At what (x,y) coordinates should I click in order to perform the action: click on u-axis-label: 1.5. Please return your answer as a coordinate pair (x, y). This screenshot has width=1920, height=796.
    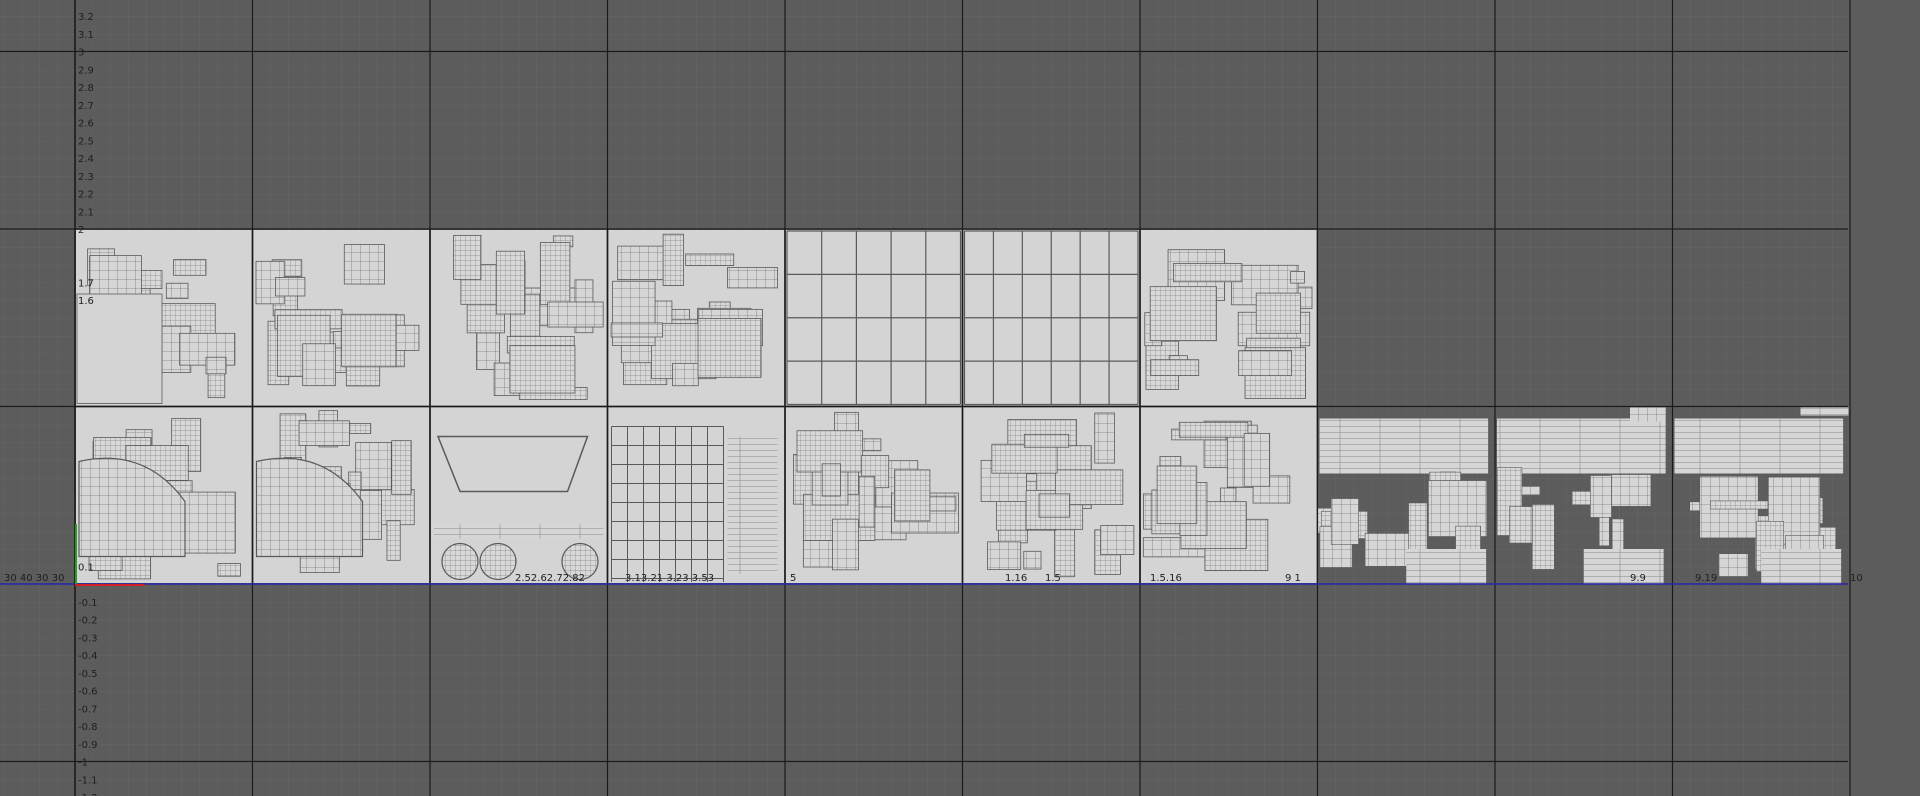
    Looking at the image, I should click on (1053, 578).